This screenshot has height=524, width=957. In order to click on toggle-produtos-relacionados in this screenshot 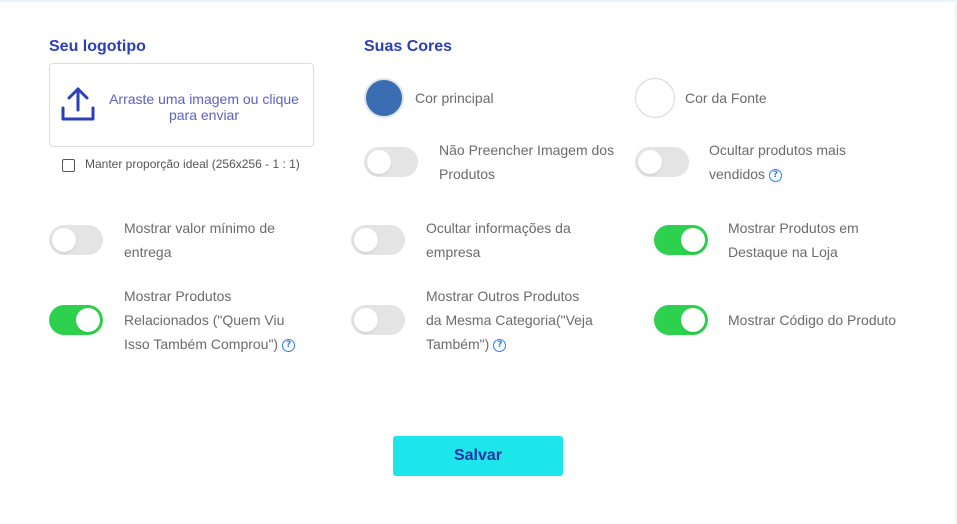, I will do `click(76, 320)`.